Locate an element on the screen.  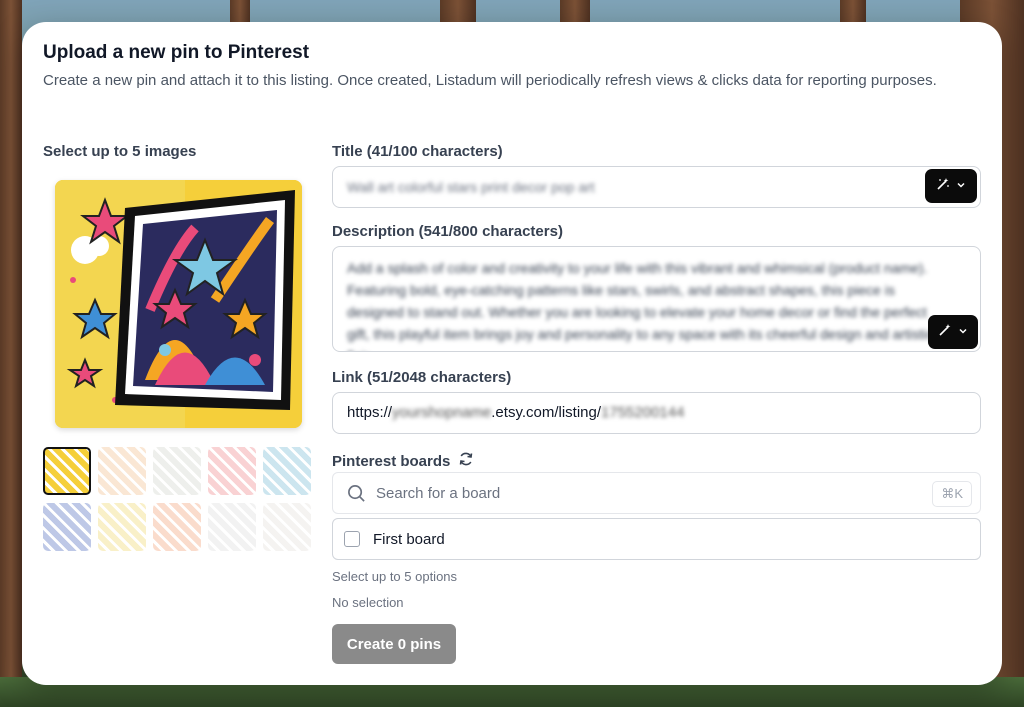
selected-image-preview is located at coordinates (178, 304).